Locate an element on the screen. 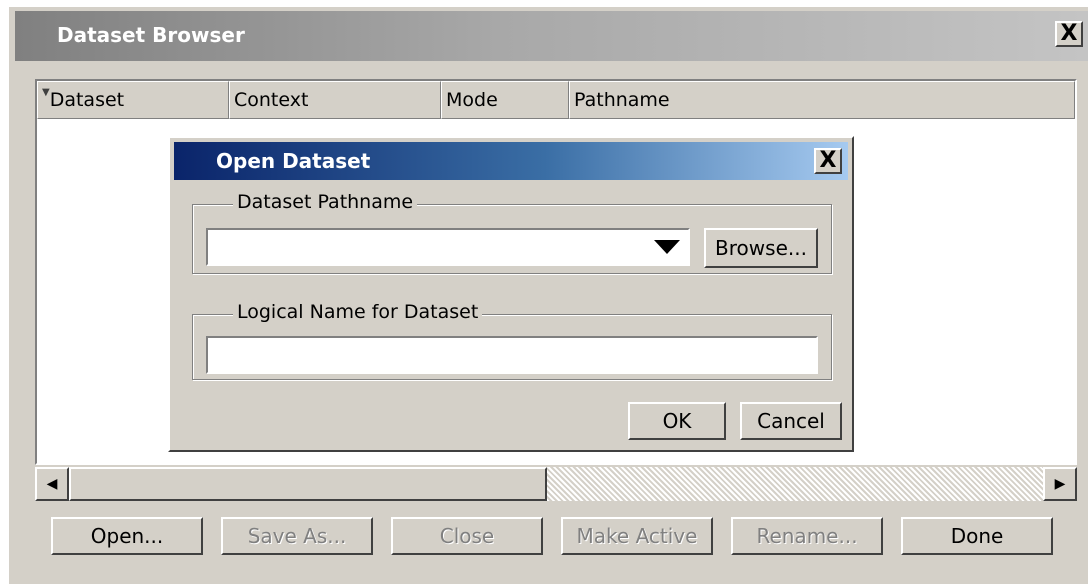 This screenshot has height=584, width=1088. column-header-dataset: ▼Dataset is located at coordinates (133, 100).